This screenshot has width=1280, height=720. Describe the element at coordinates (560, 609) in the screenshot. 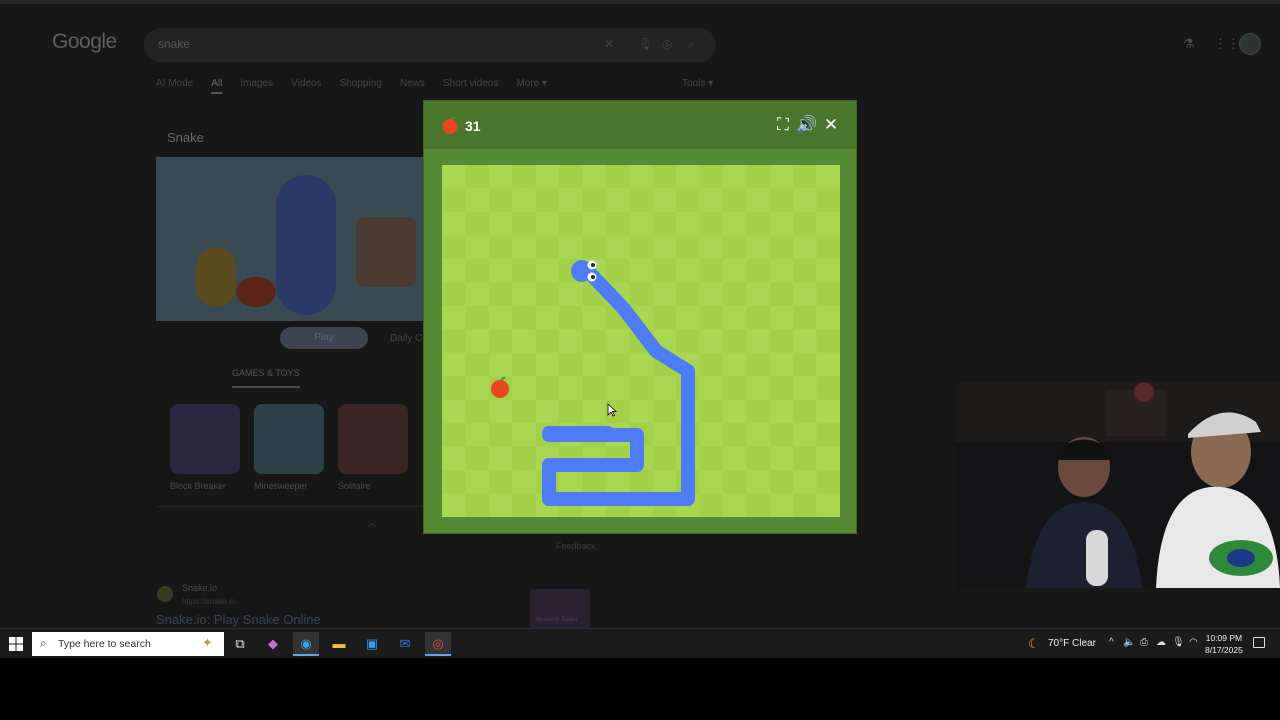

I see `video-thumbnail: Snake.io Trailer` at that location.